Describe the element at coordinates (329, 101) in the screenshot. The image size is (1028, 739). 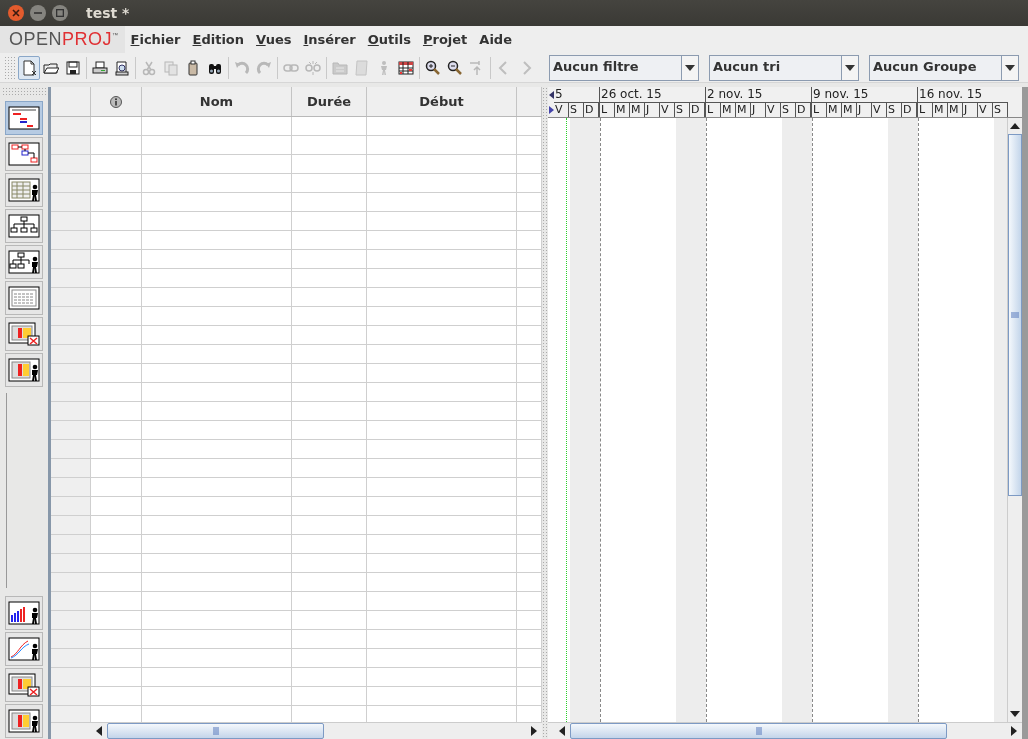
I see `column-header: Durée` at that location.